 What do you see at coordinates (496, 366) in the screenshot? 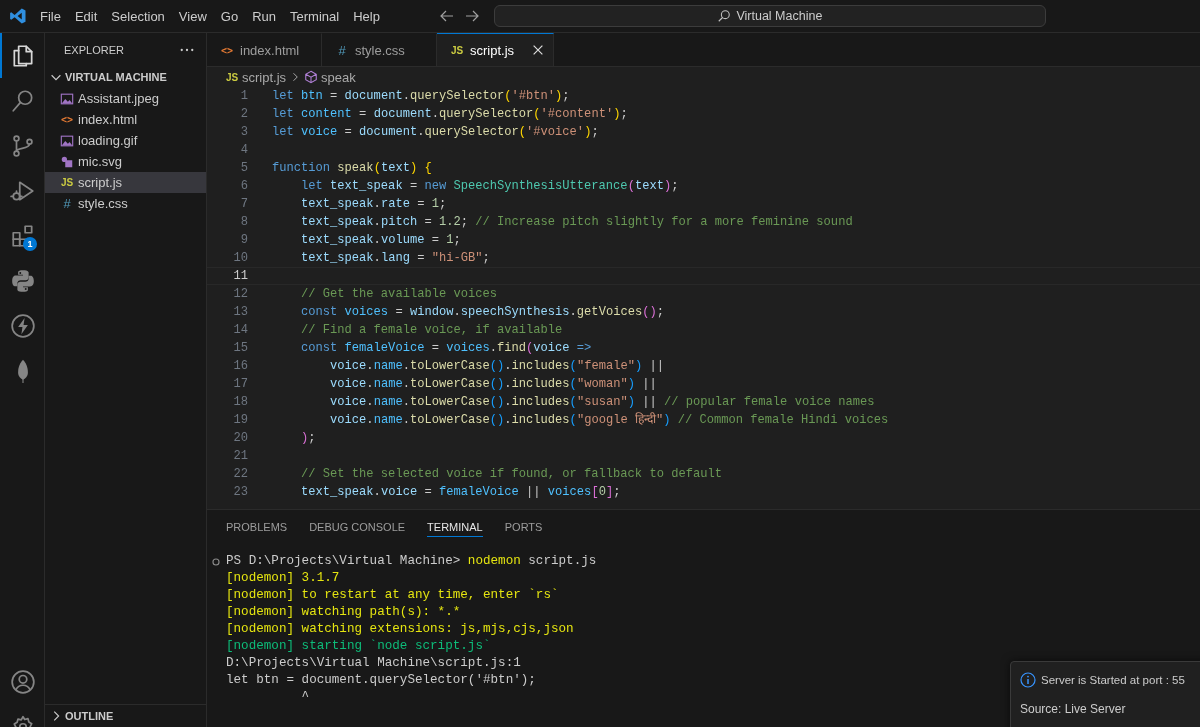
I see `code-line: voice.name.toLowerCase().includes("female") ||` at bounding box center [496, 366].